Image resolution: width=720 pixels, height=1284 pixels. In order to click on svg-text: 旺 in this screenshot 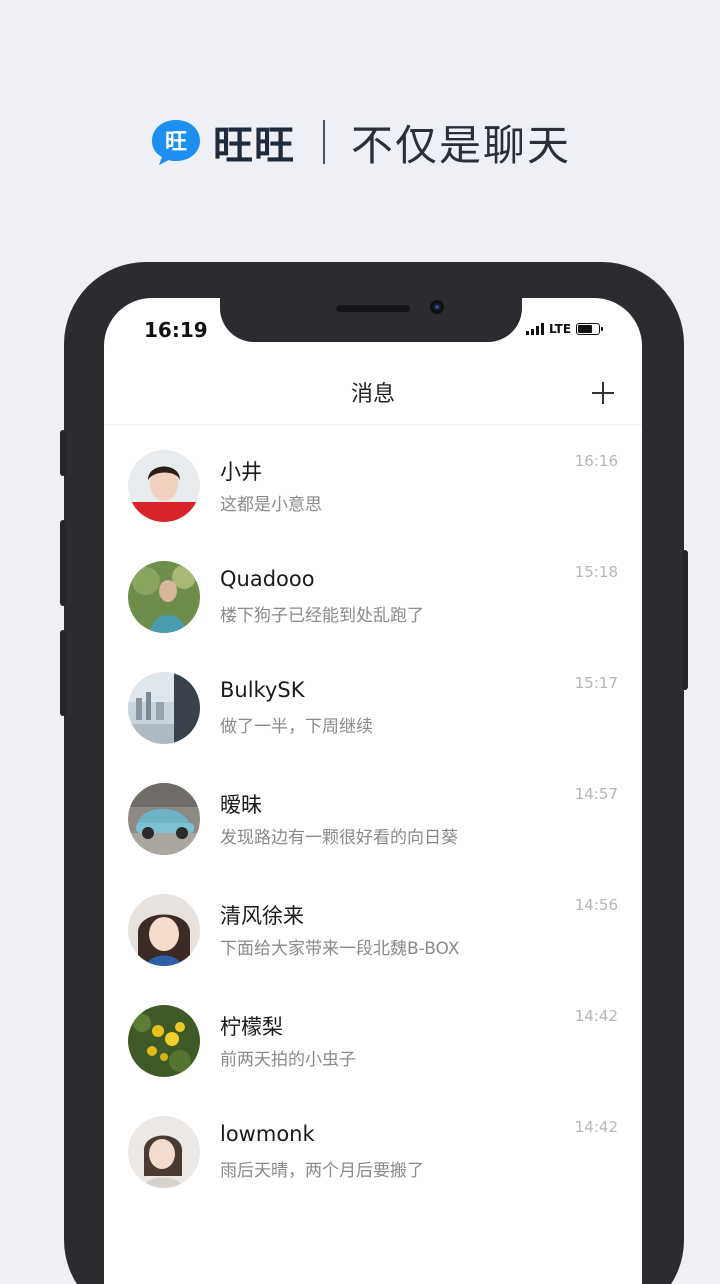, I will do `click(176, 142)`.